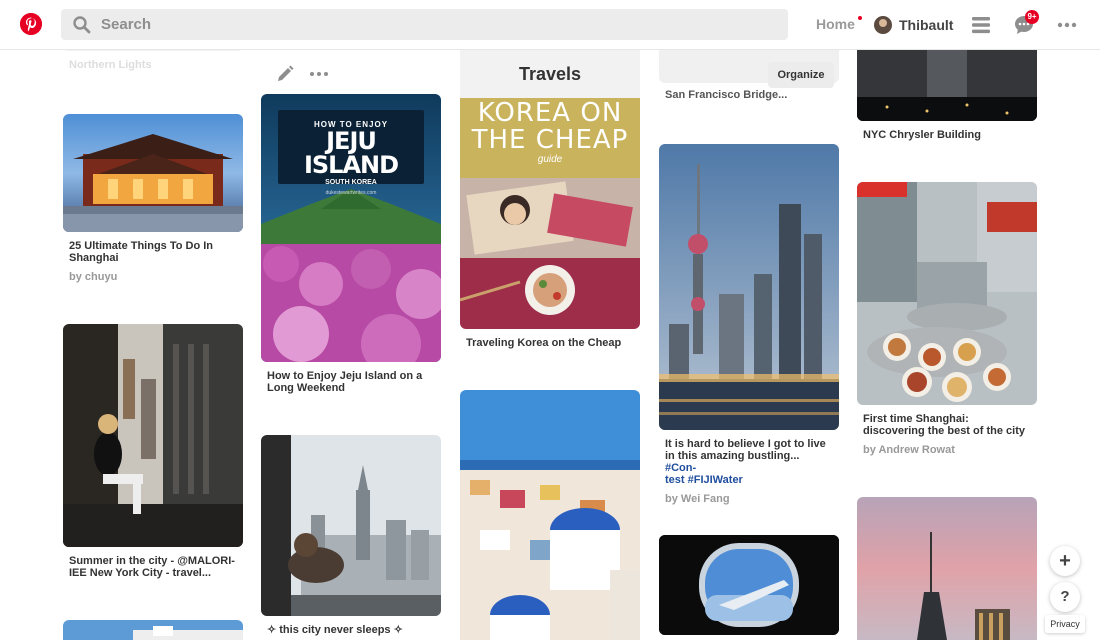 The image size is (1100, 640). I want to click on poster-line1: KOREA ON, so click(550, 113).